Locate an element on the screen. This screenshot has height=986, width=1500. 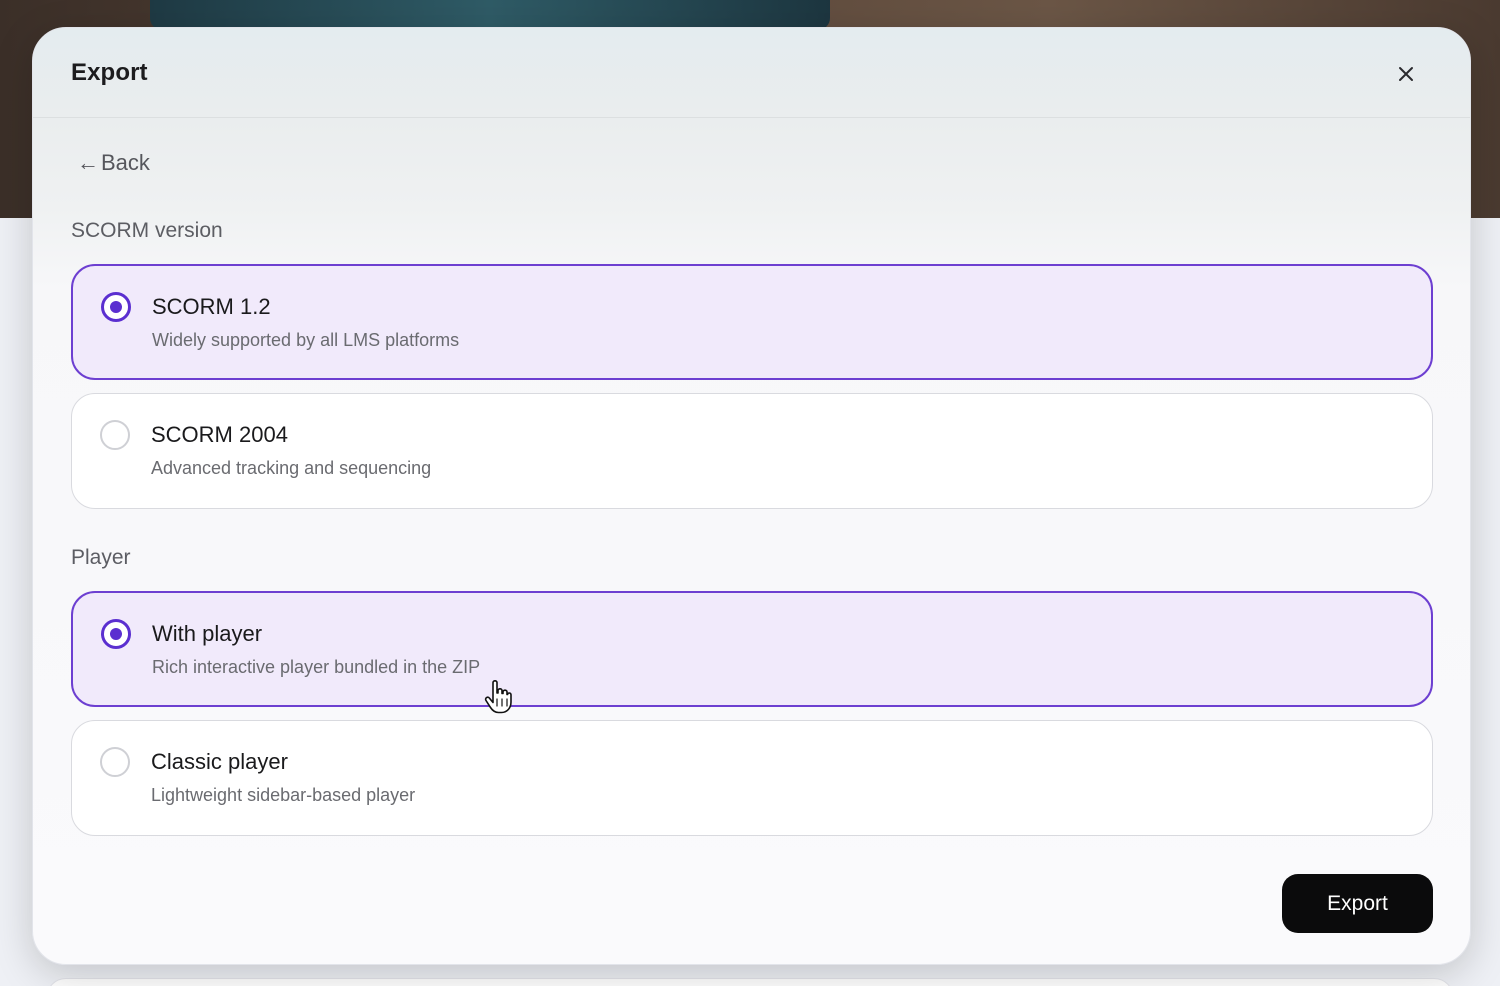
radio-classic-player is located at coordinates (115, 762).